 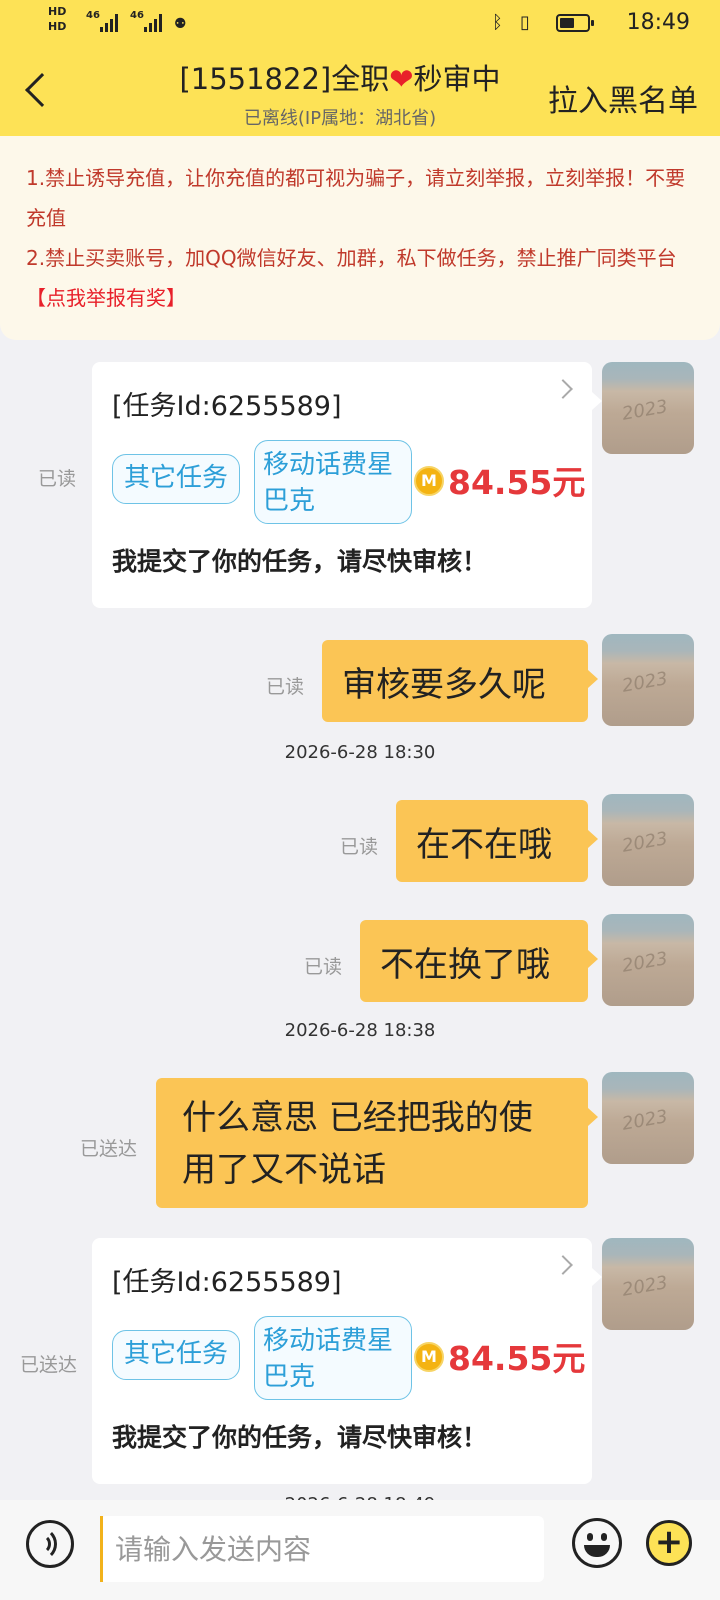 What do you see at coordinates (401, 79) in the screenshot?
I see `heart-icon: ❤` at bounding box center [401, 79].